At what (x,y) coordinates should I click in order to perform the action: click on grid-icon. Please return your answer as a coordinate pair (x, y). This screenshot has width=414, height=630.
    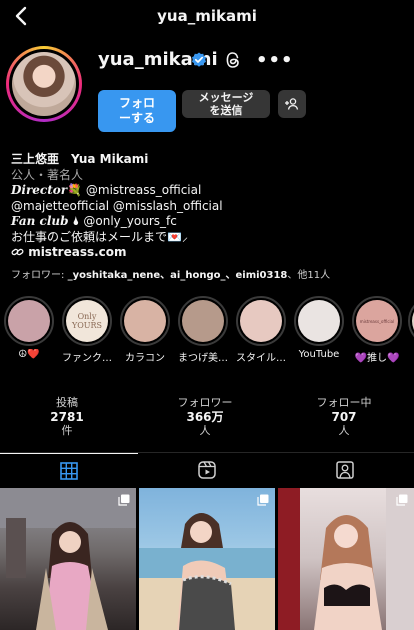
    Looking at the image, I should click on (69, 470).